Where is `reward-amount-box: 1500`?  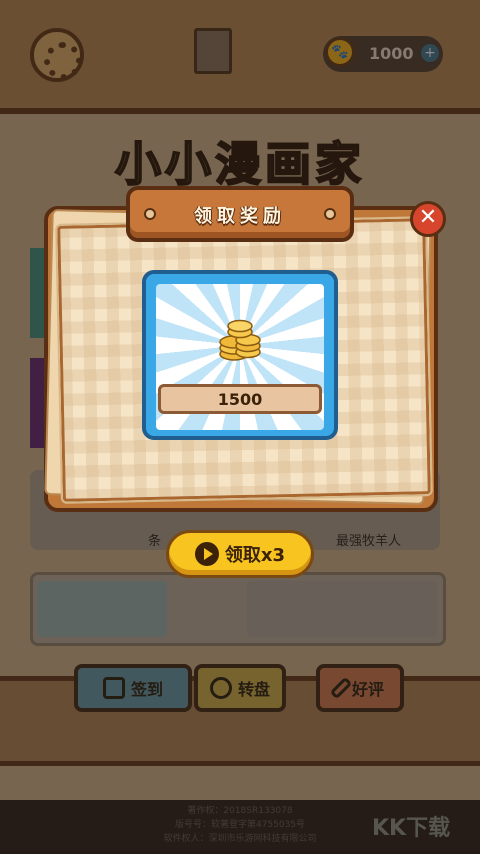 reward-amount-box: 1500 is located at coordinates (240, 399).